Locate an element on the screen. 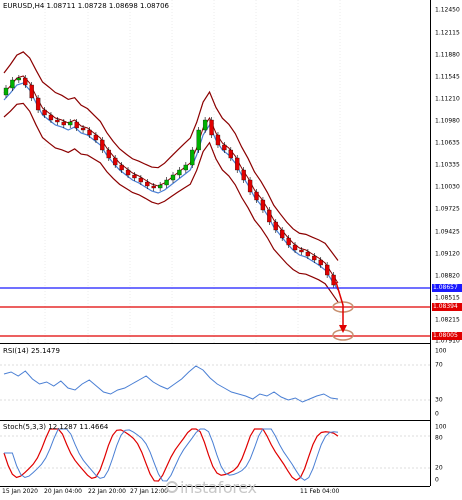  stoch-main-line is located at coordinates (171, 455).